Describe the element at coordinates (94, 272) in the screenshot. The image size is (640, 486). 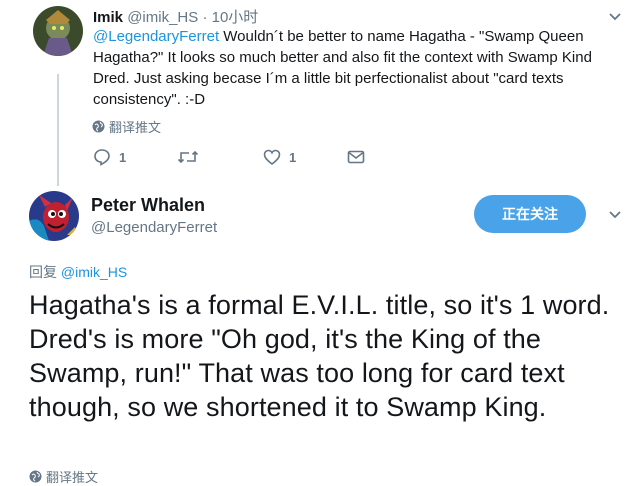
I see `reply-mention: @imik_HS` at that location.